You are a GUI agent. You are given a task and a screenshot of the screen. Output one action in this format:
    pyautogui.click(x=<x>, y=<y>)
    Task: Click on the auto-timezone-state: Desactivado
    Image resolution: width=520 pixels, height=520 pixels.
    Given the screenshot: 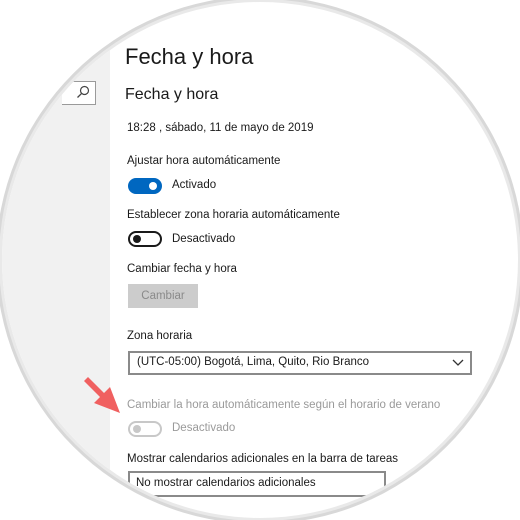 What is the action you would take?
    pyautogui.click(x=204, y=239)
    